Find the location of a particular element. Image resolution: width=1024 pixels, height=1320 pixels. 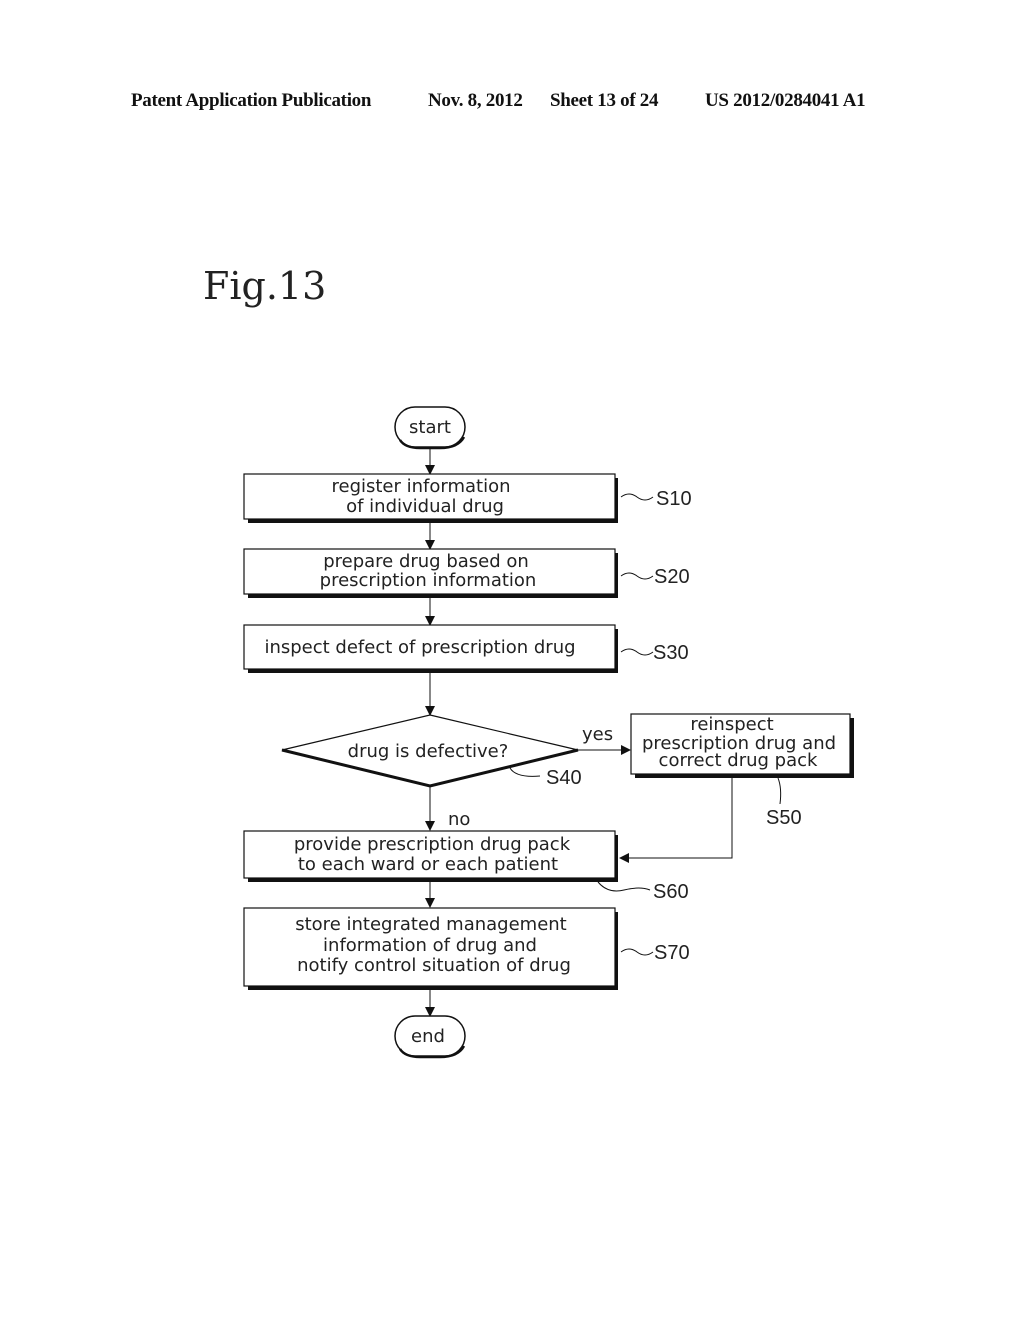

end-label: end is located at coordinates (428, 1036).